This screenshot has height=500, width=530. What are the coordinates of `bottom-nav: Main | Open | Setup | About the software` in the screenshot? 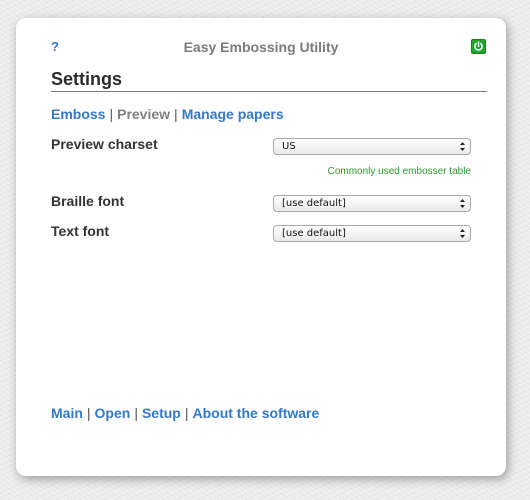 It's located at (185, 413).